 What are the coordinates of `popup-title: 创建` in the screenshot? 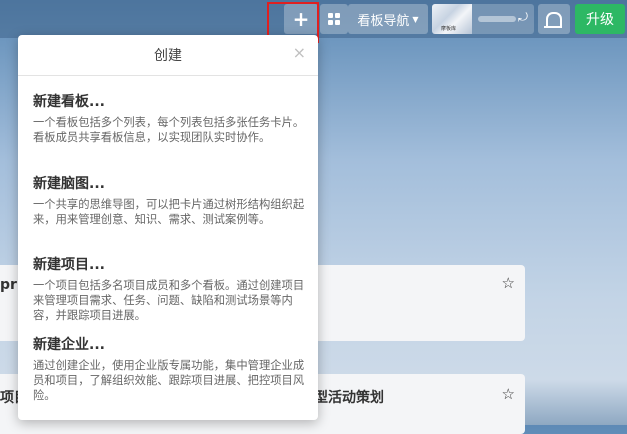 It's located at (168, 56).